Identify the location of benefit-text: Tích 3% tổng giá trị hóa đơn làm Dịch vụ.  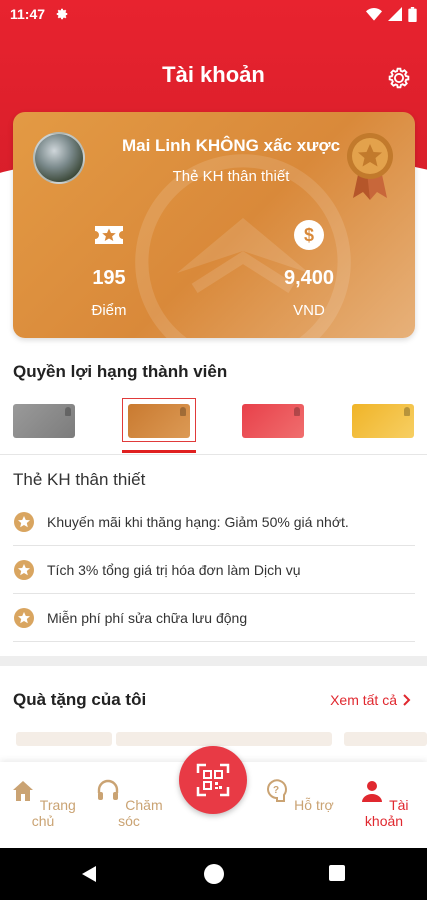
(174, 569).